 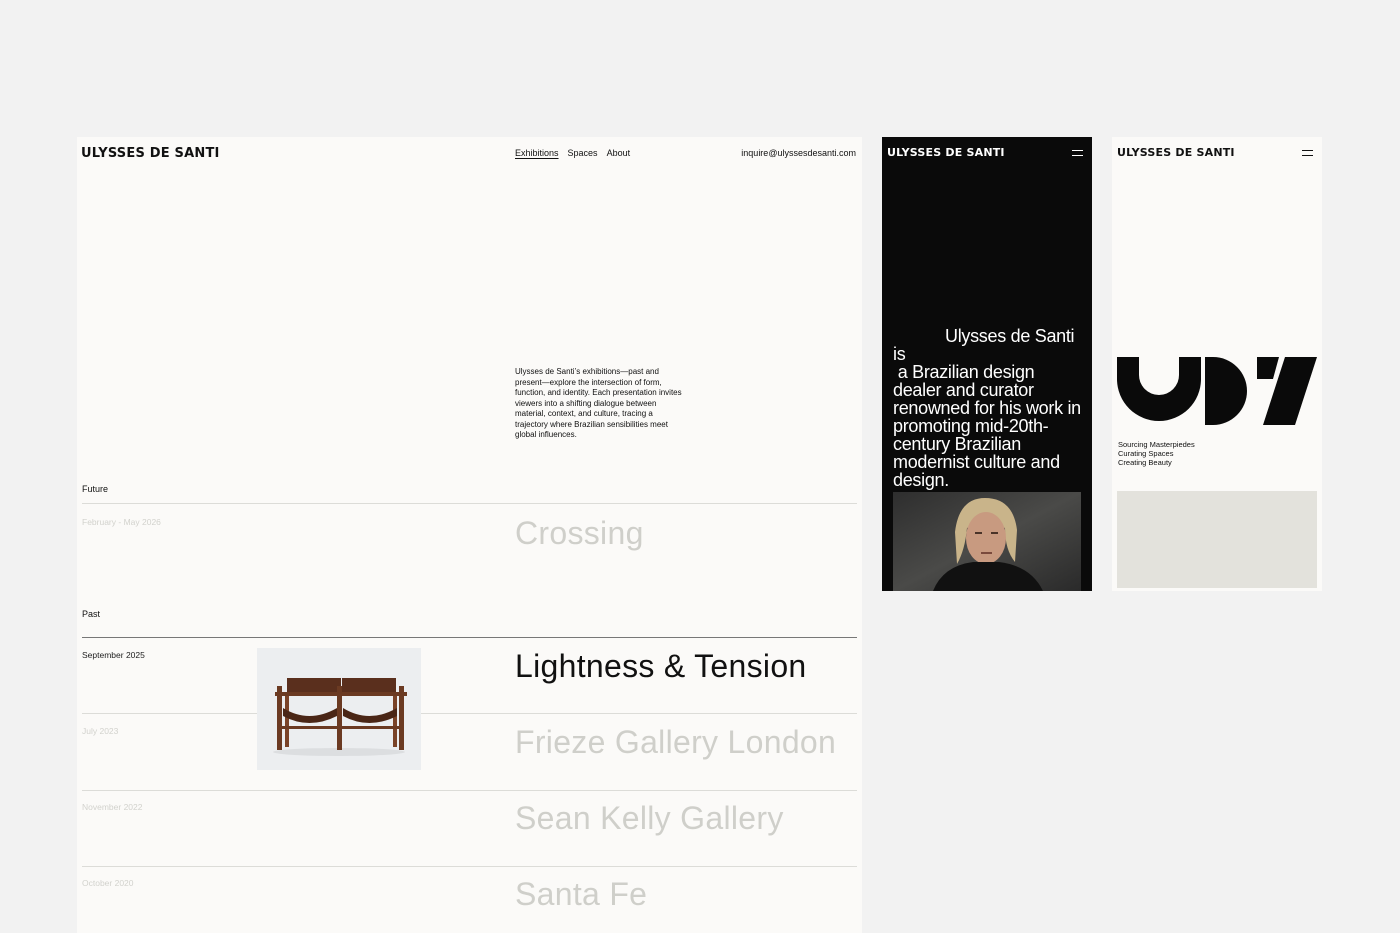 I want to click on bench-chair-illustration, so click(x=339, y=709).